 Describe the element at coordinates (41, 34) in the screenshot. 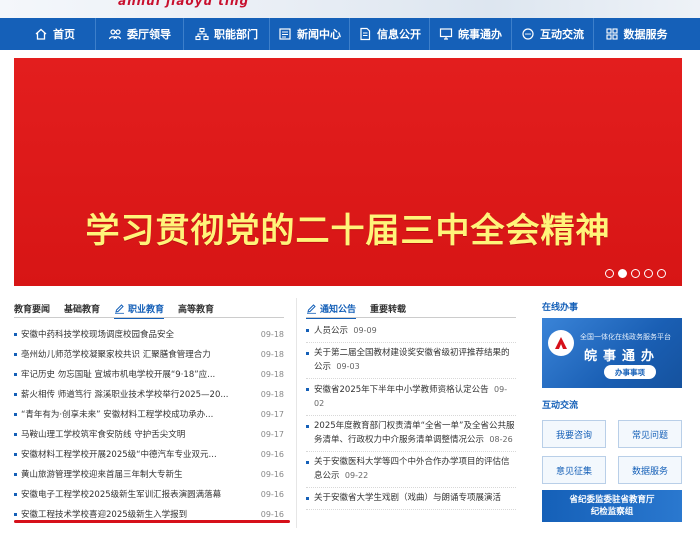

I see `home-icon` at that location.